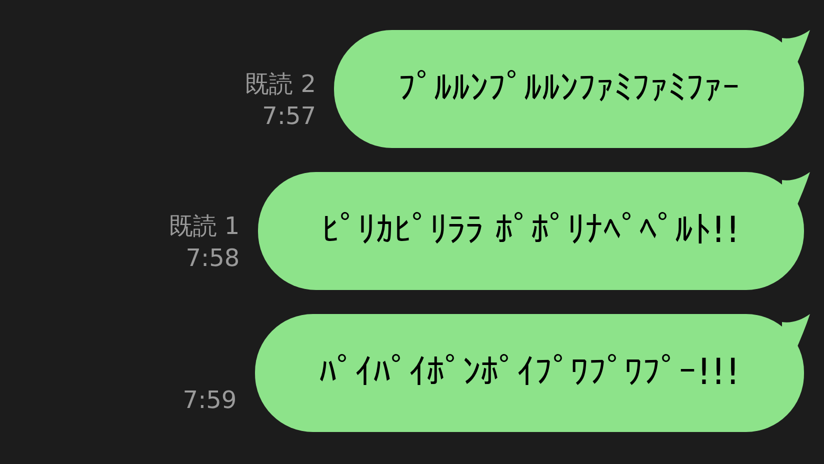  What do you see at coordinates (209, 400) in the screenshot?
I see `message-time: 7:59` at bounding box center [209, 400].